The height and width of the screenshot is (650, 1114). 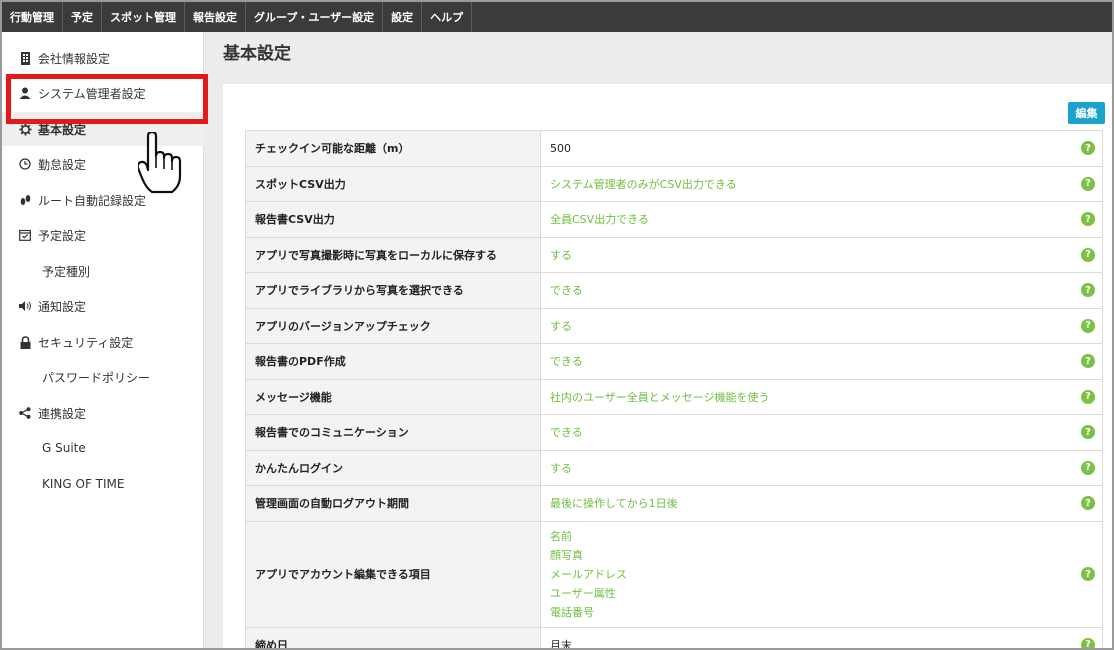 I want to click on sidebar-item-schedule-settings: 予定設定, so click(x=103, y=235).